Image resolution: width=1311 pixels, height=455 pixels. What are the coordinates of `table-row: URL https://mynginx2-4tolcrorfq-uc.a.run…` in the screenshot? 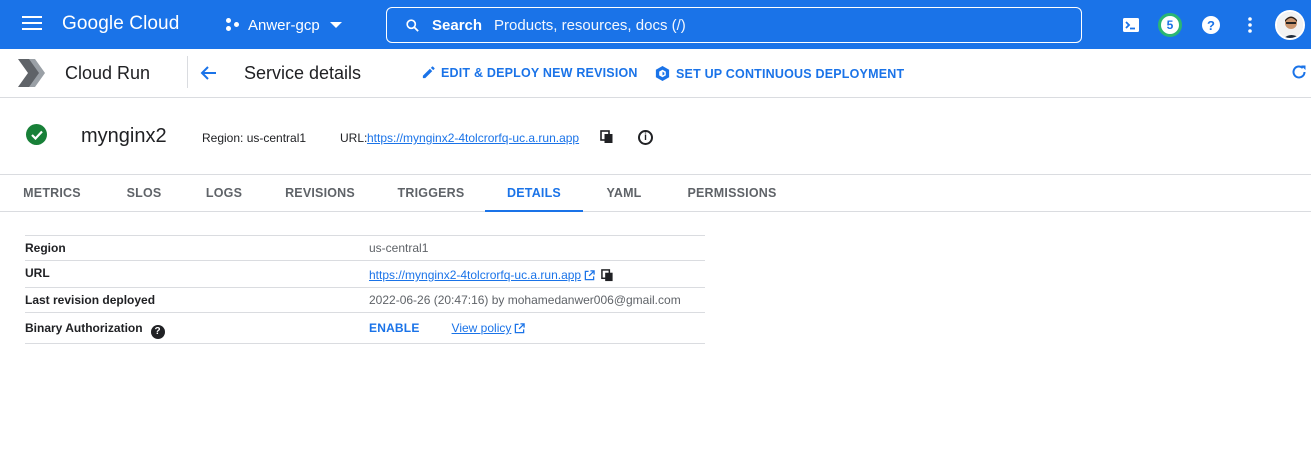 It's located at (365, 274).